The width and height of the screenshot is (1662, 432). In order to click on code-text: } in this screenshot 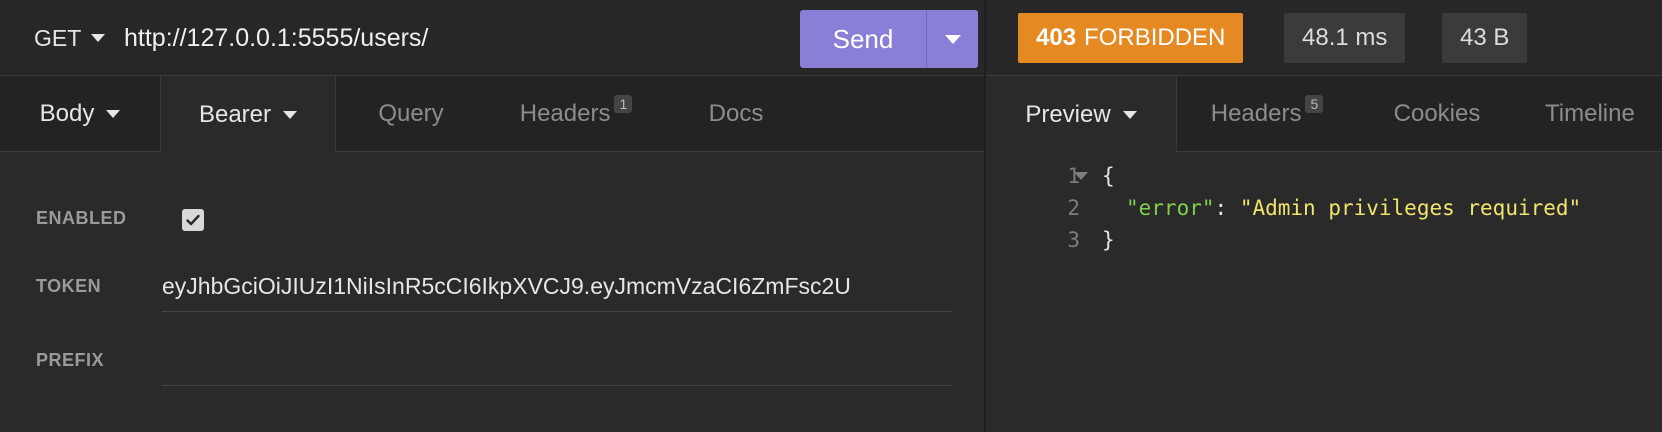, I will do `click(1108, 240)`.